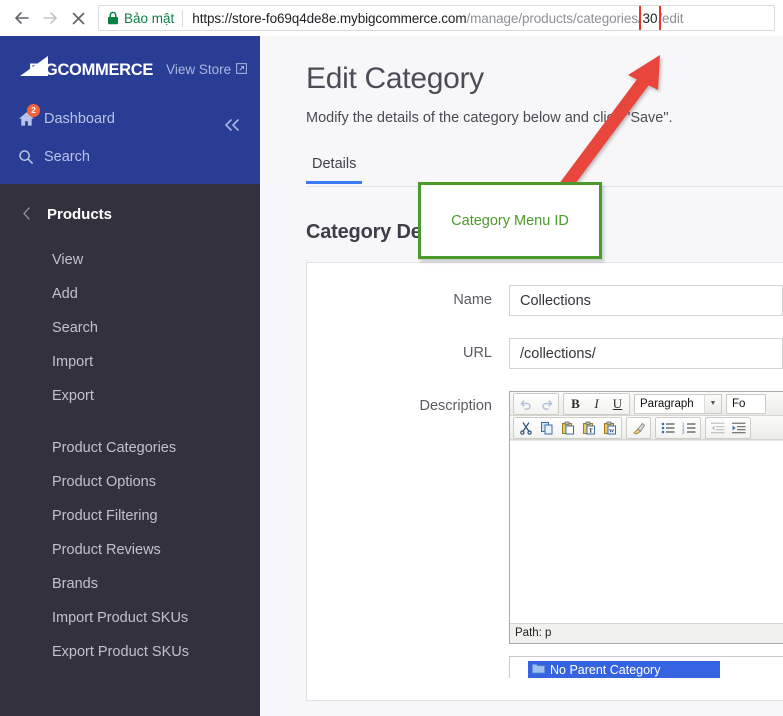  I want to click on underline-icon: U, so click(617, 404).